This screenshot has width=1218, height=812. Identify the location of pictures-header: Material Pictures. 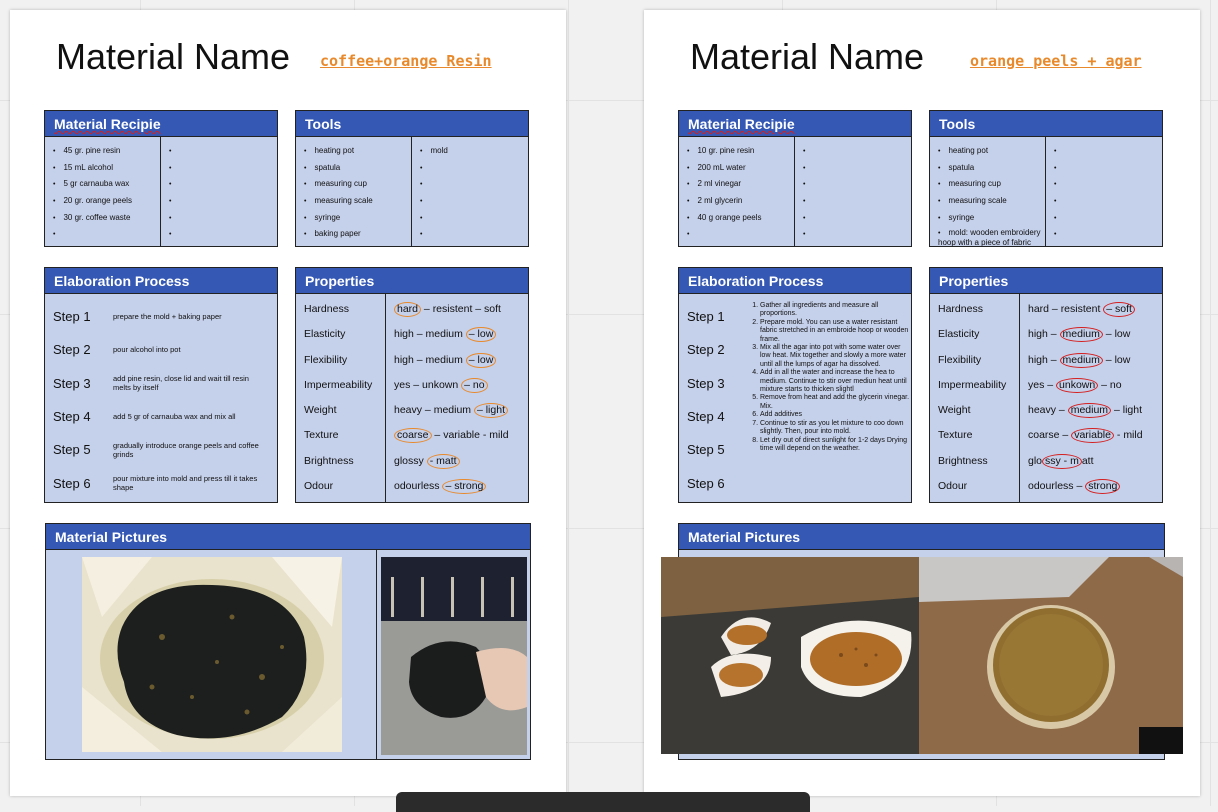
(921, 537).